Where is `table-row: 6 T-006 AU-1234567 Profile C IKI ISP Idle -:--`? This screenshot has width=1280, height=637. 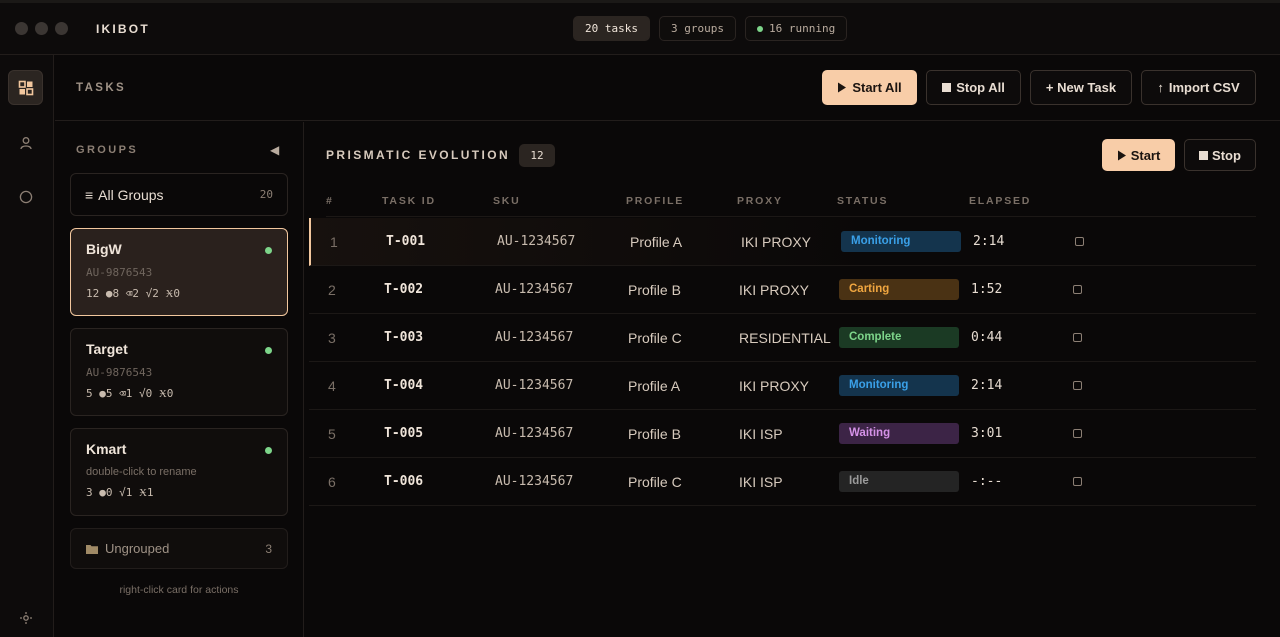 table-row: 6 T-006 AU-1234567 Profile C IKI ISP Idle -:-- is located at coordinates (782, 482).